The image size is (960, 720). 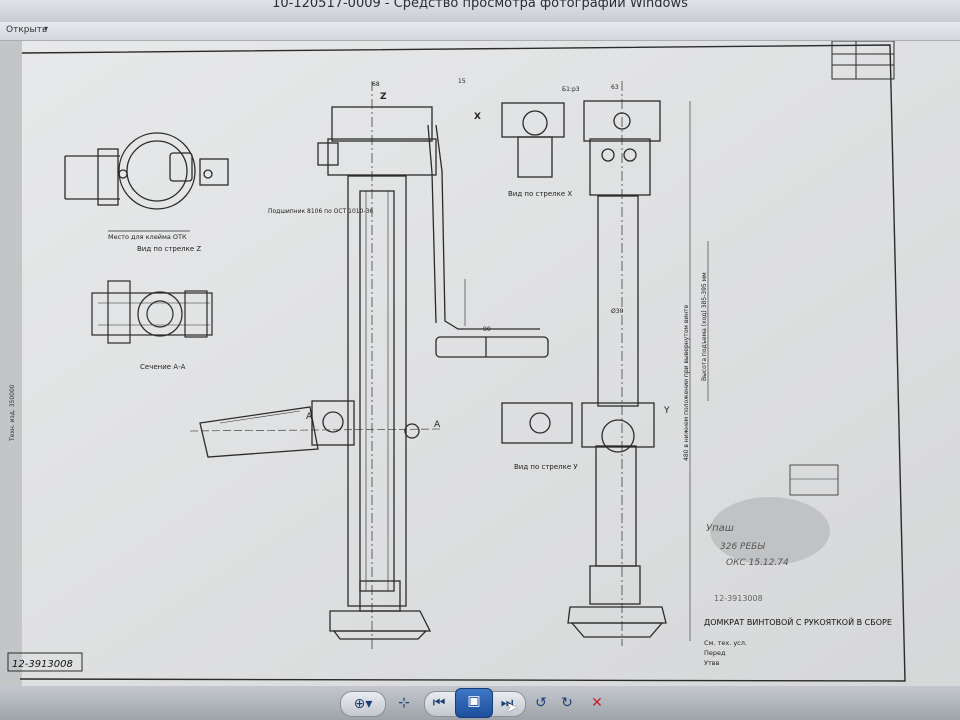 I want to click on view-y-label: Вид по стрелке У, so click(x=546, y=467).